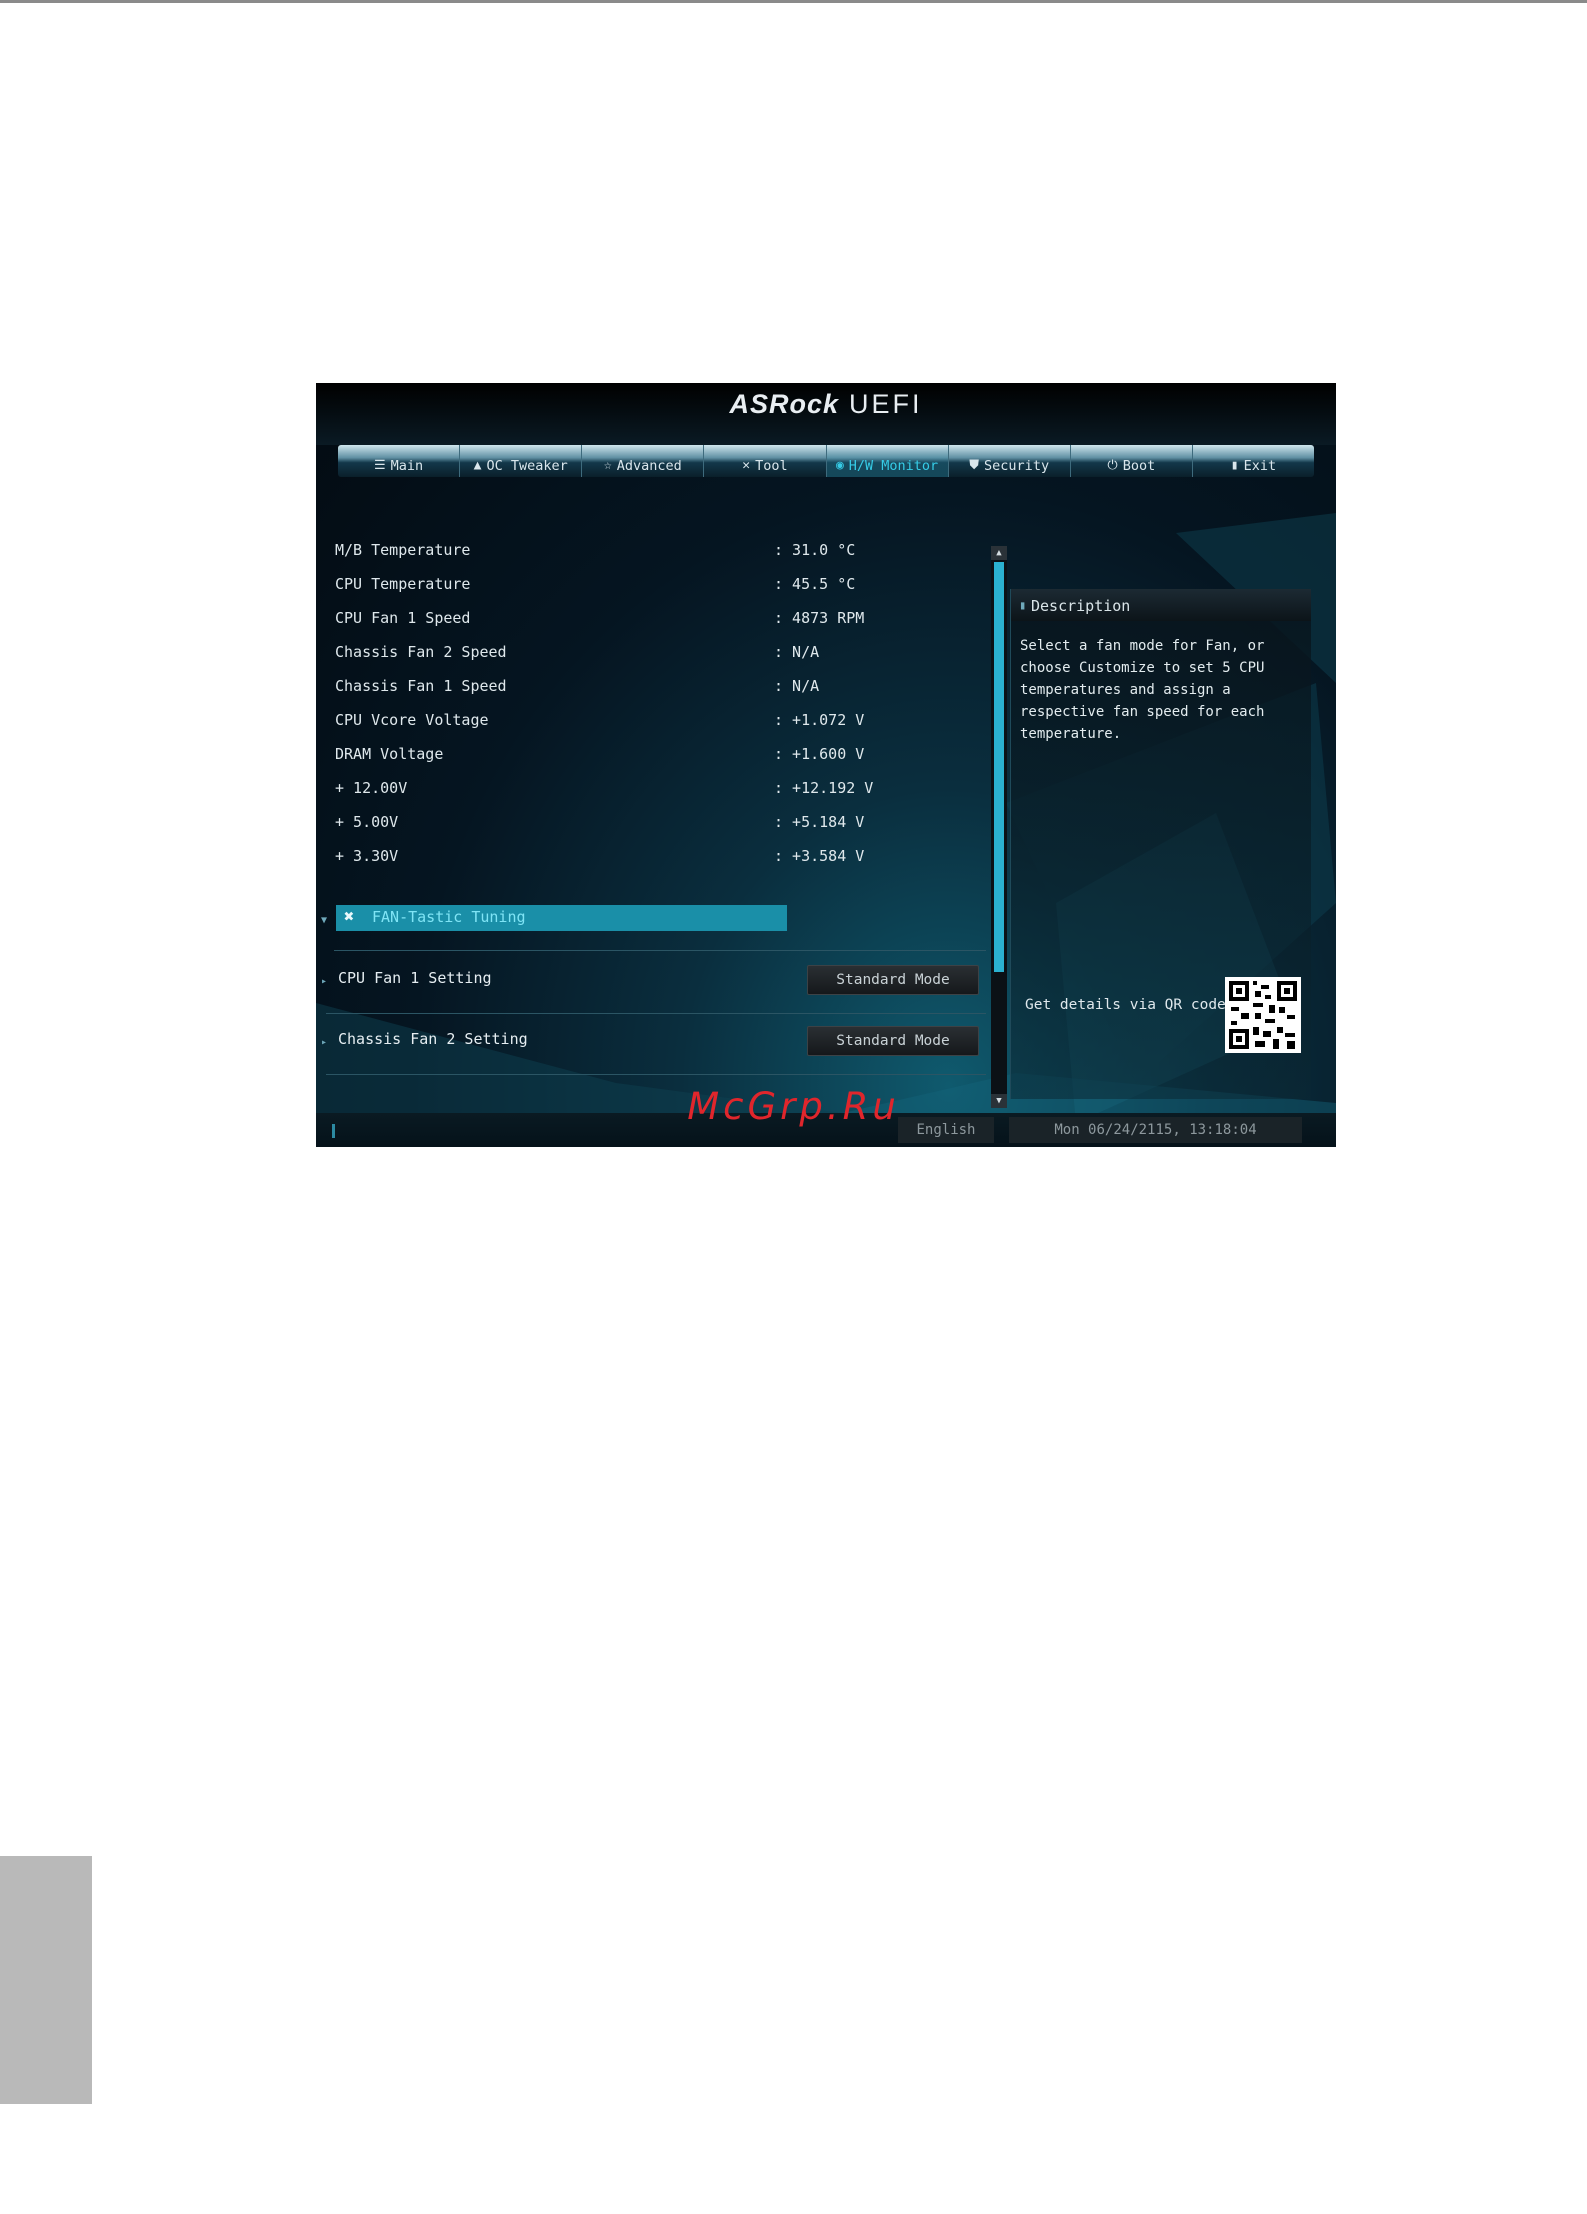 This screenshot has height=2214, width=1587. What do you see at coordinates (1132, 461) in the screenshot?
I see `tab-boot: ⏻ Boot` at bounding box center [1132, 461].